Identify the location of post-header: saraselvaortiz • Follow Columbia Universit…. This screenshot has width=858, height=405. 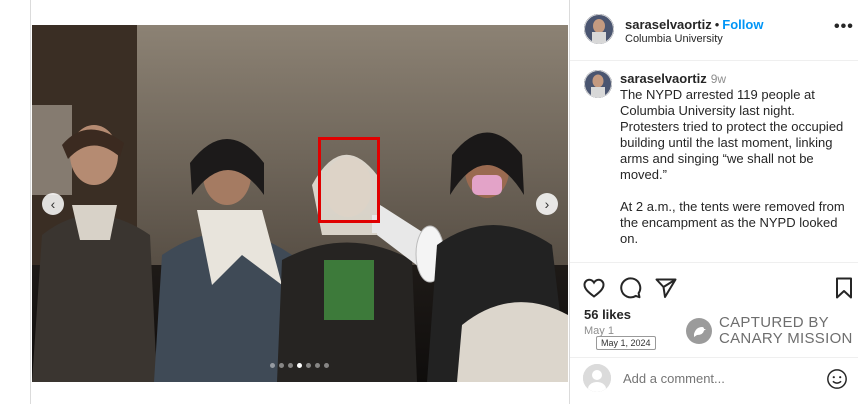
(714, 30).